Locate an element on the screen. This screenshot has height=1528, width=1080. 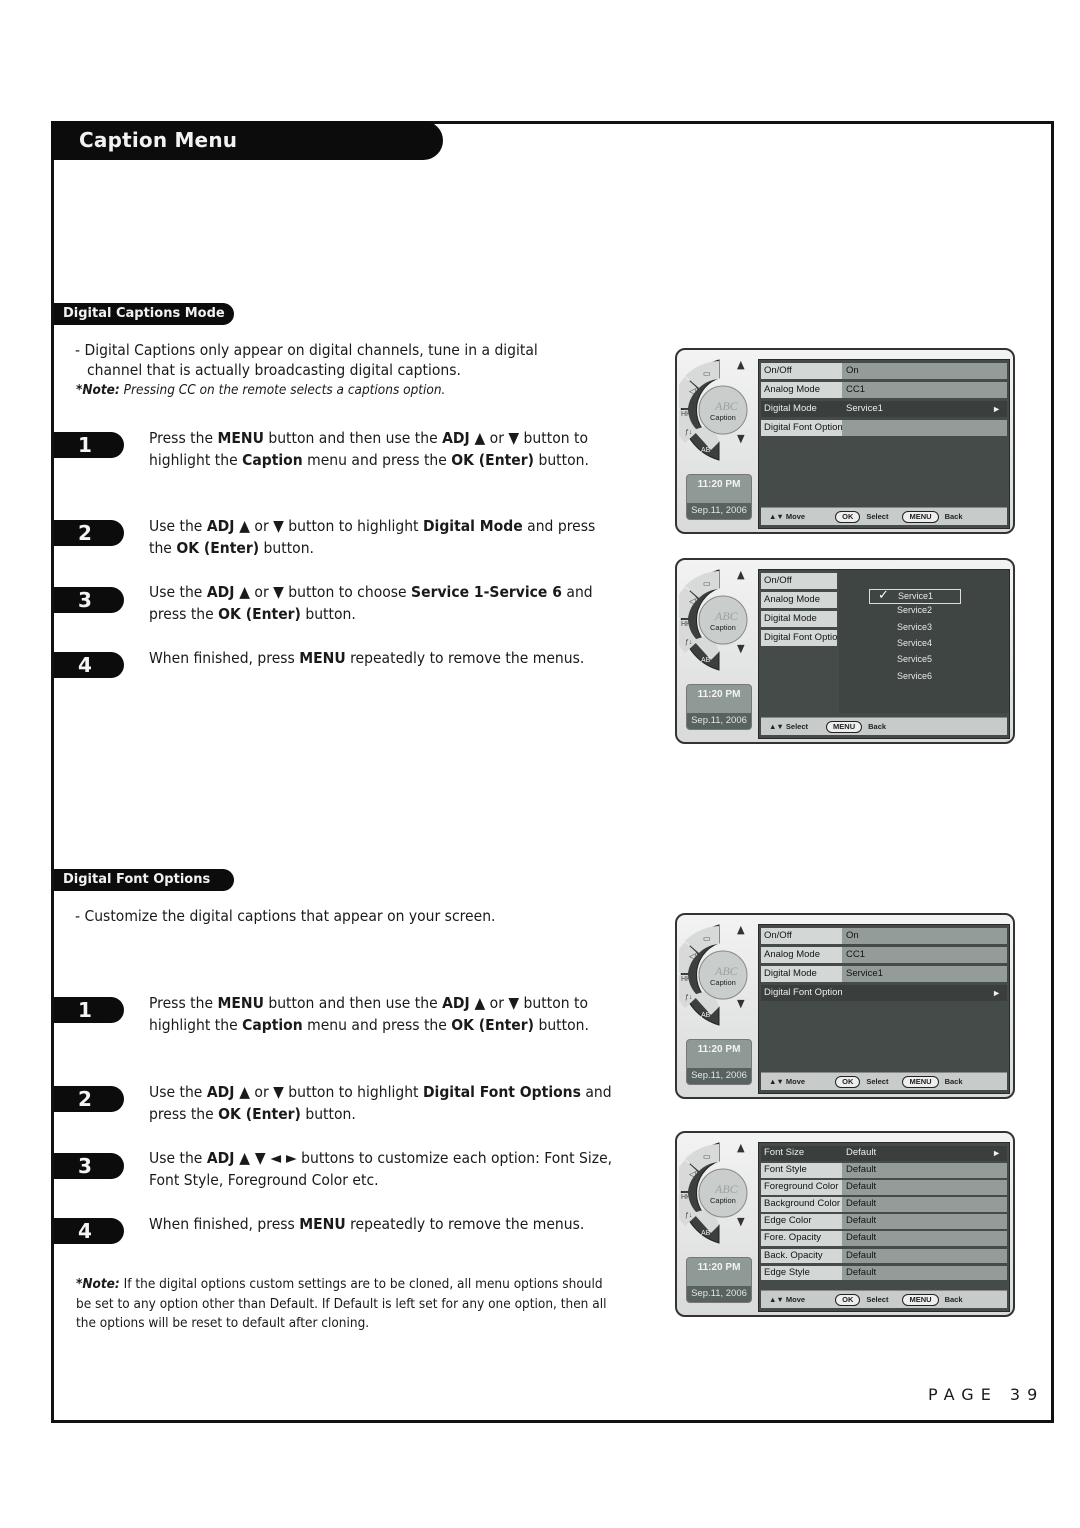
osd-menu-item: Edge Color Default is located at coordinates (884, 1221).